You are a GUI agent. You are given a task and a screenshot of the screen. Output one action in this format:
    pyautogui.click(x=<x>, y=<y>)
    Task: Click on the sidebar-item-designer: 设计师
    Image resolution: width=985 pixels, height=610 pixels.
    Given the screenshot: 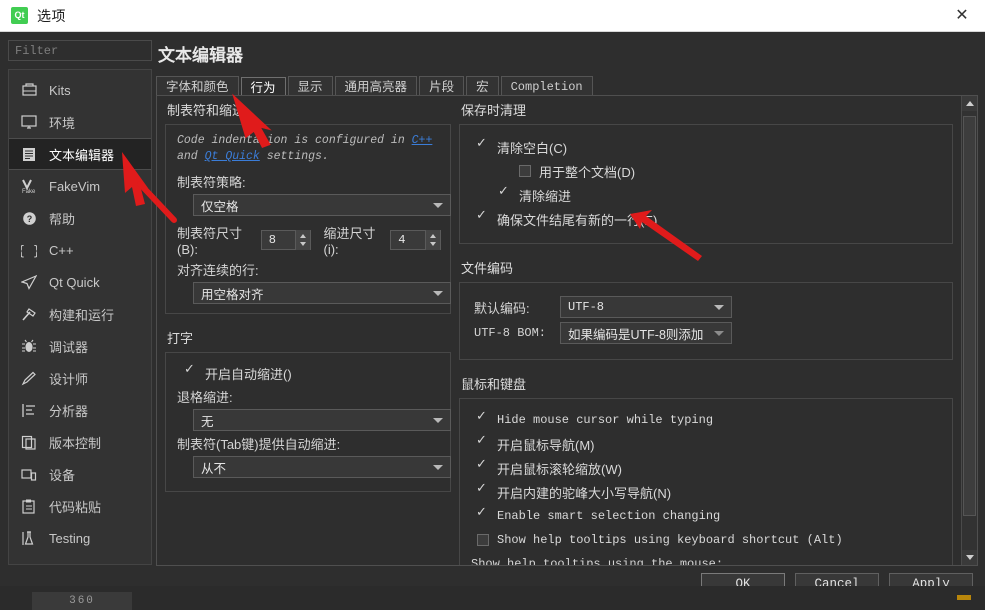 What is the action you would take?
    pyautogui.click(x=80, y=378)
    